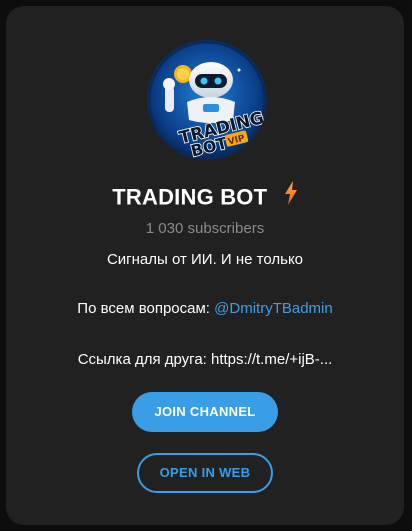 The height and width of the screenshot is (531, 412). Describe the element at coordinates (146, 308) in the screenshot. I see `description-line-2-prefix: По всем вопросам:` at that location.